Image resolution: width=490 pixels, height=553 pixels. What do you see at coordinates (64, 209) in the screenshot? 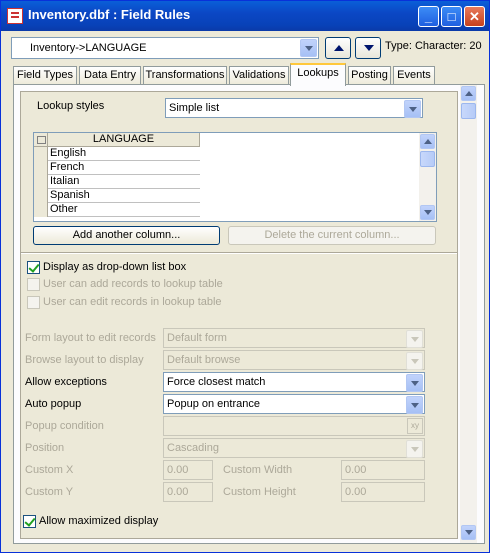
I see `grid-cell: Other` at bounding box center [64, 209].